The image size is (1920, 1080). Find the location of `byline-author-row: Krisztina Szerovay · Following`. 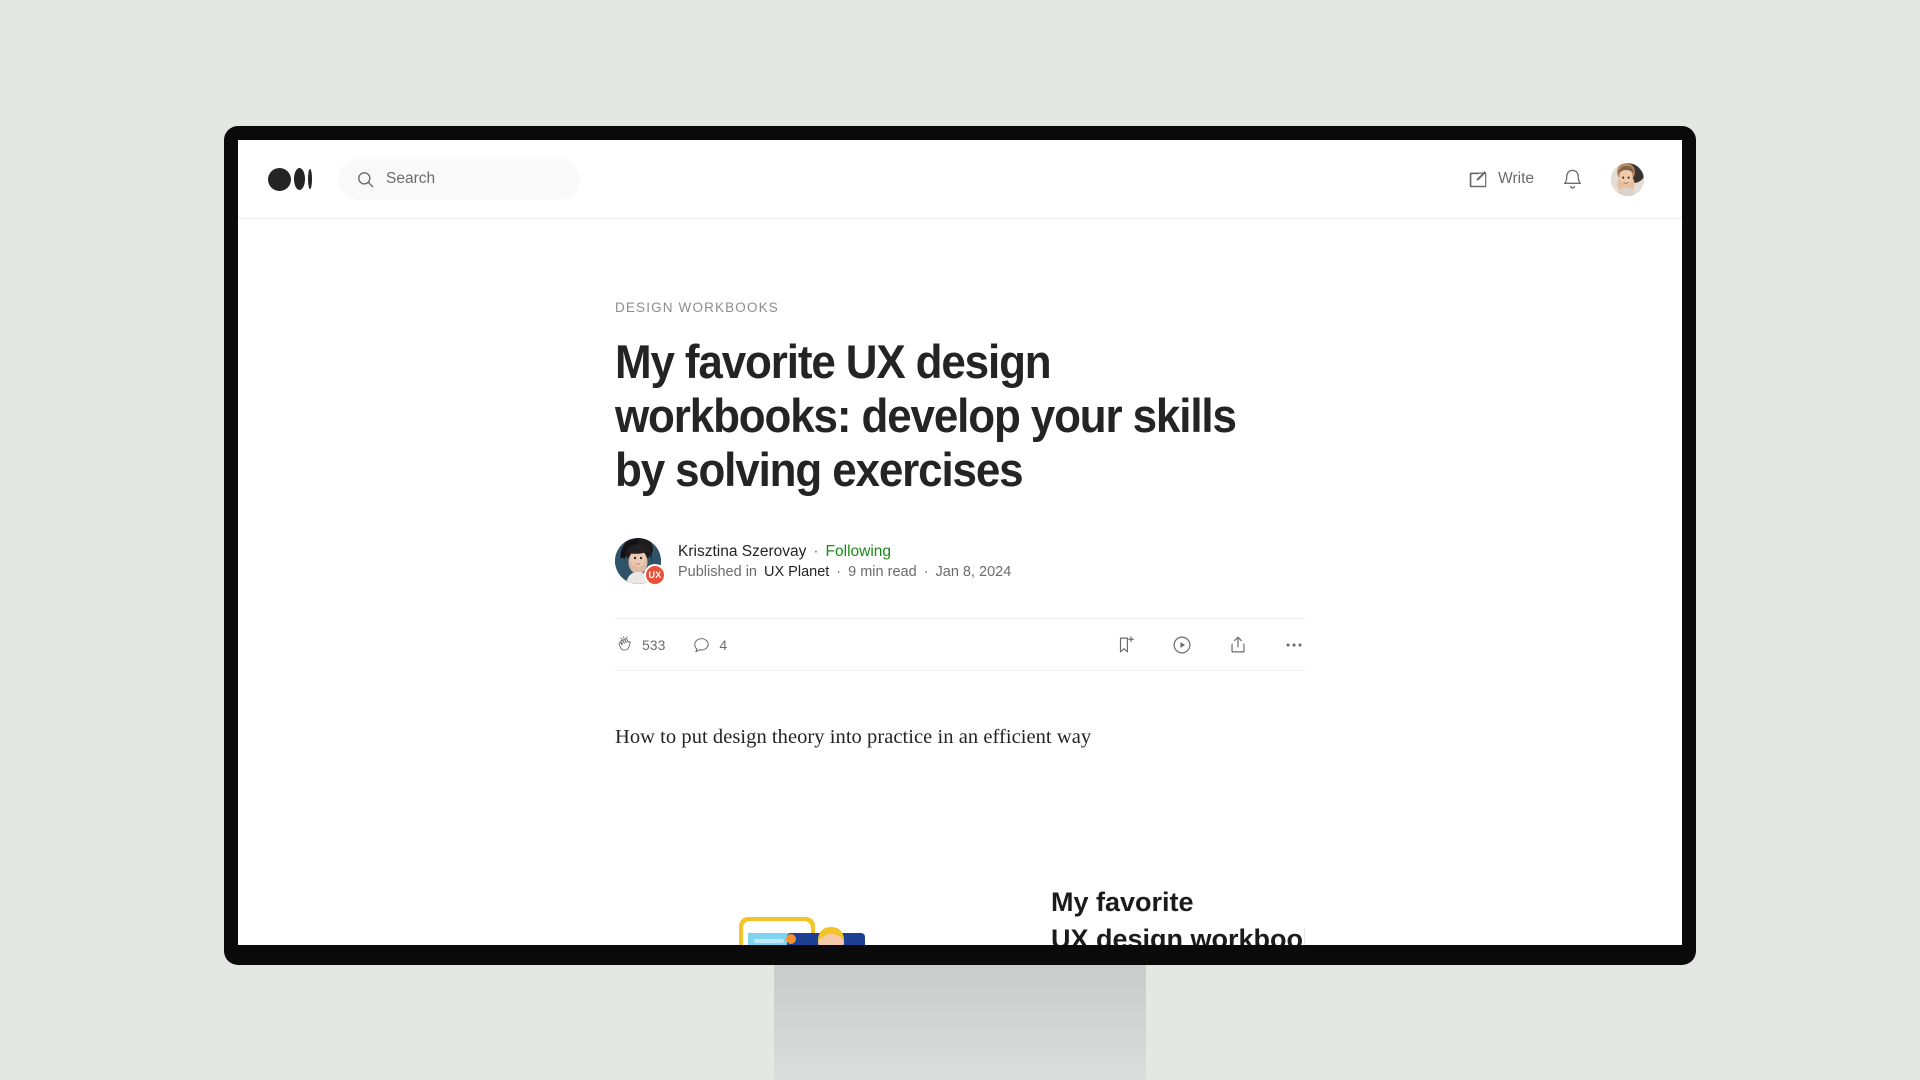

byline-author-row: Krisztina Szerovay · Following is located at coordinates (844, 552).